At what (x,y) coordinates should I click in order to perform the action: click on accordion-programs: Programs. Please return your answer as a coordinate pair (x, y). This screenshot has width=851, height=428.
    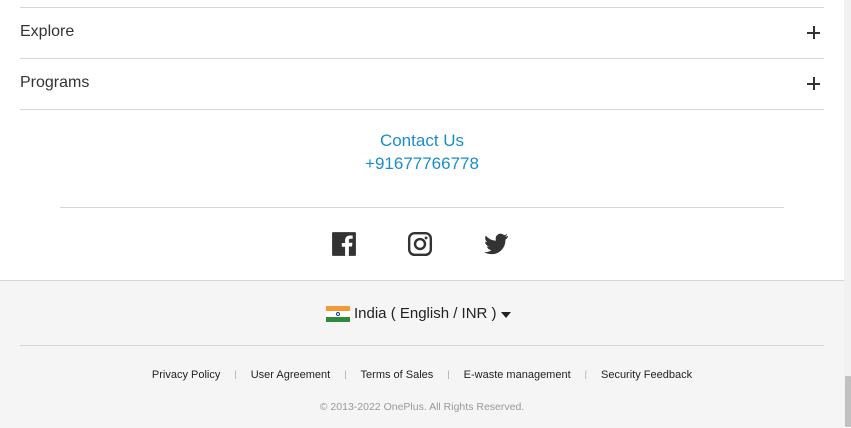
    Looking at the image, I should click on (422, 84).